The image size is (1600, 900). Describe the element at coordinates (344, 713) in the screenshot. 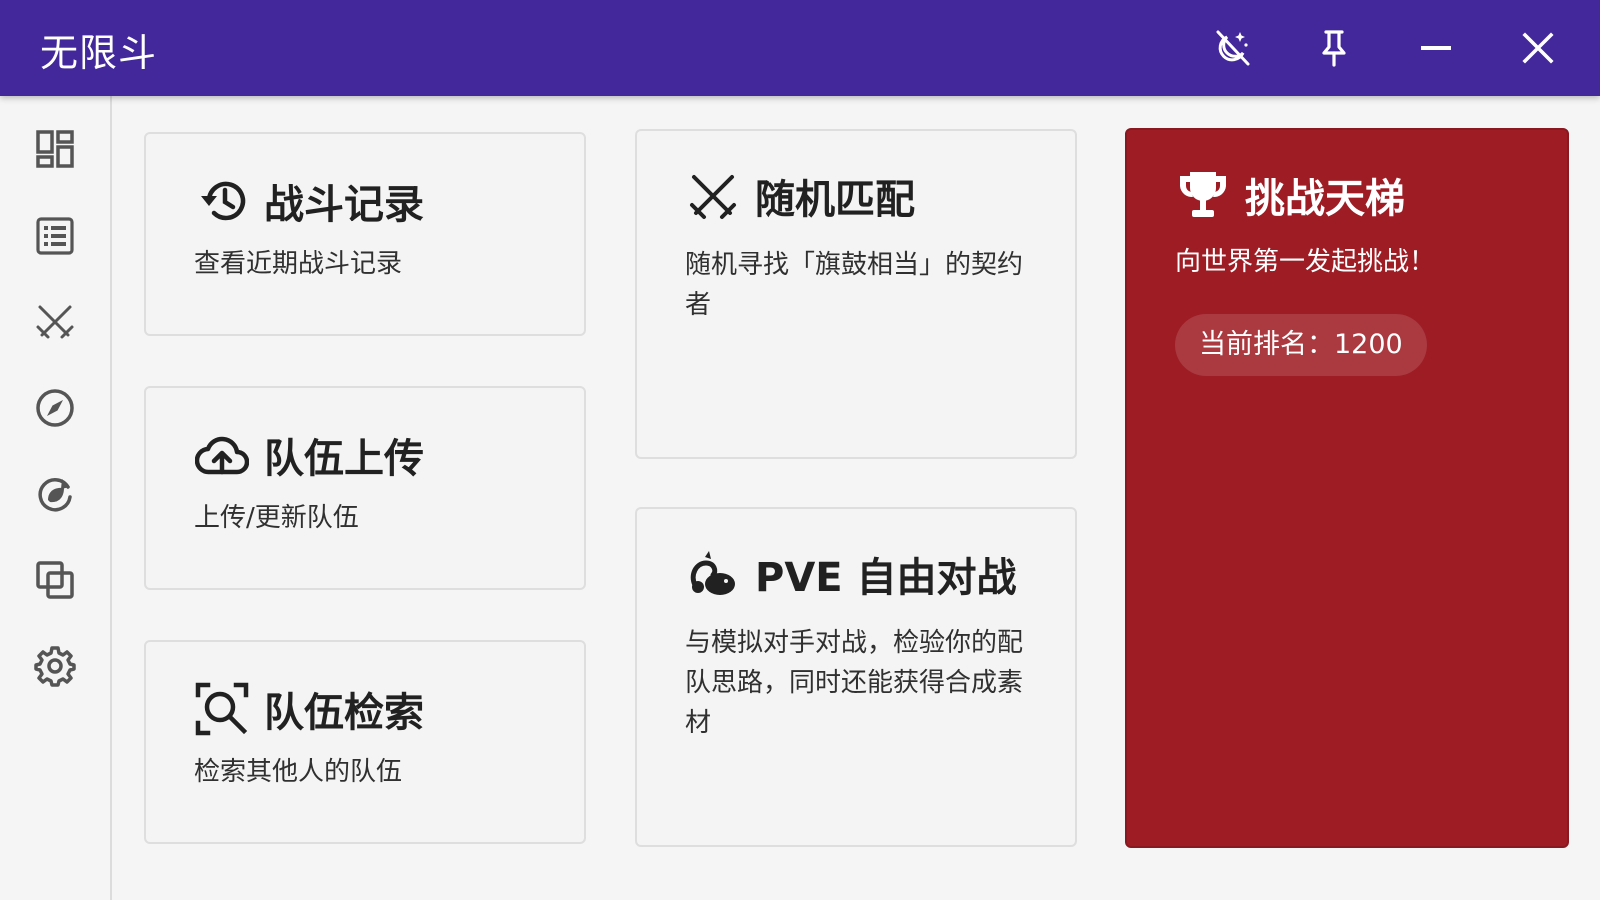

I see `card-title: 队伍检索` at that location.